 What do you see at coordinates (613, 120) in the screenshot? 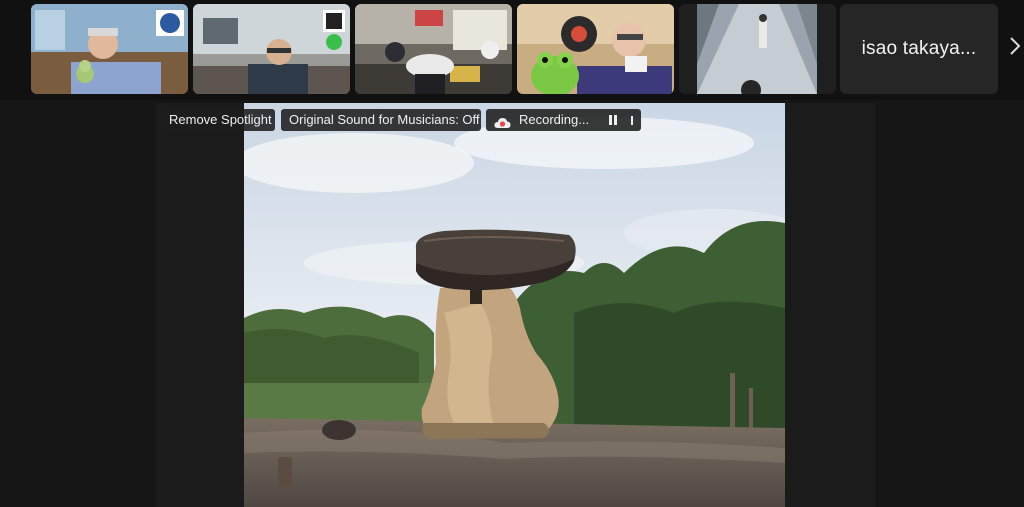
I see `pause-icon` at bounding box center [613, 120].